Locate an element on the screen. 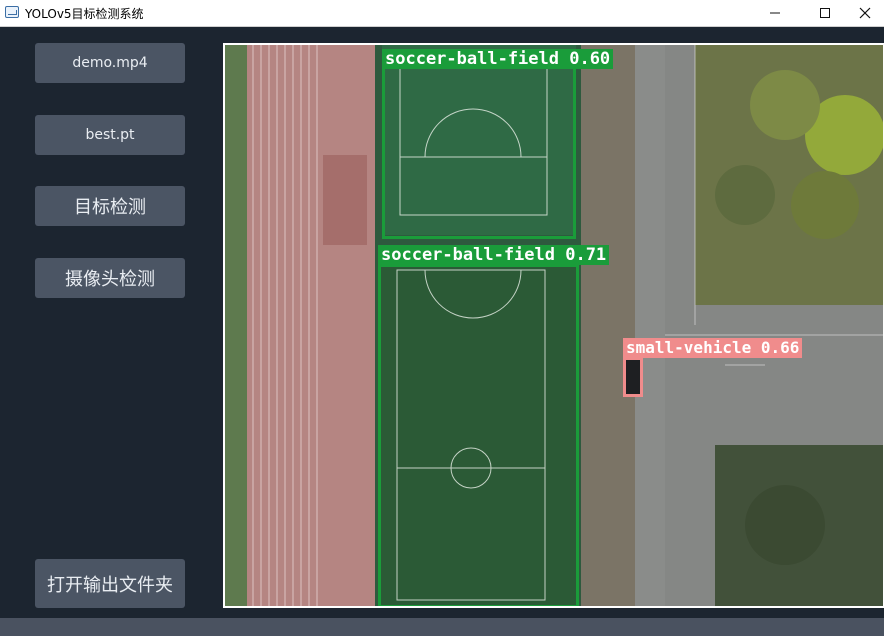 The height and width of the screenshot is (636, 884). camera-detection-button: 摄像头检测 is located at coordinates (110, 278).